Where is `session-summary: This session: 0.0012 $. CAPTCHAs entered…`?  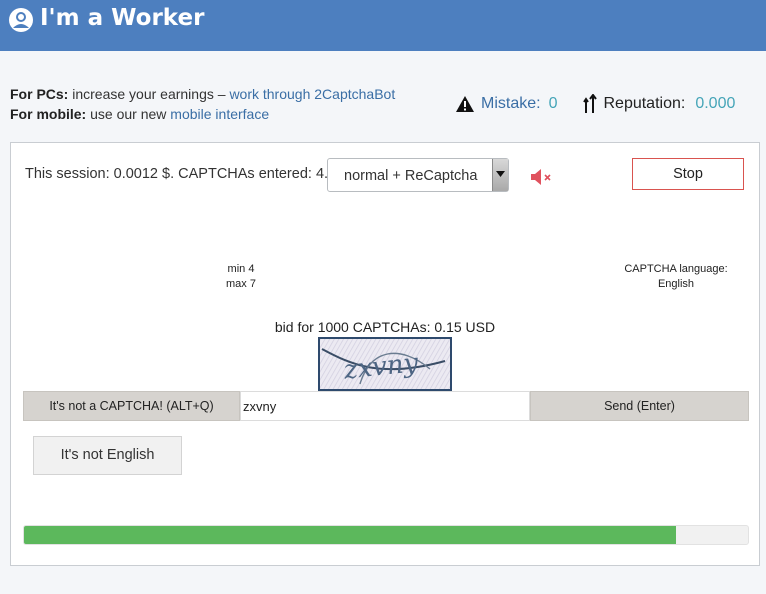
session-summary: This session: 0.0012 $. CAPTCHAs entered… is located at coordinates (177, 174).